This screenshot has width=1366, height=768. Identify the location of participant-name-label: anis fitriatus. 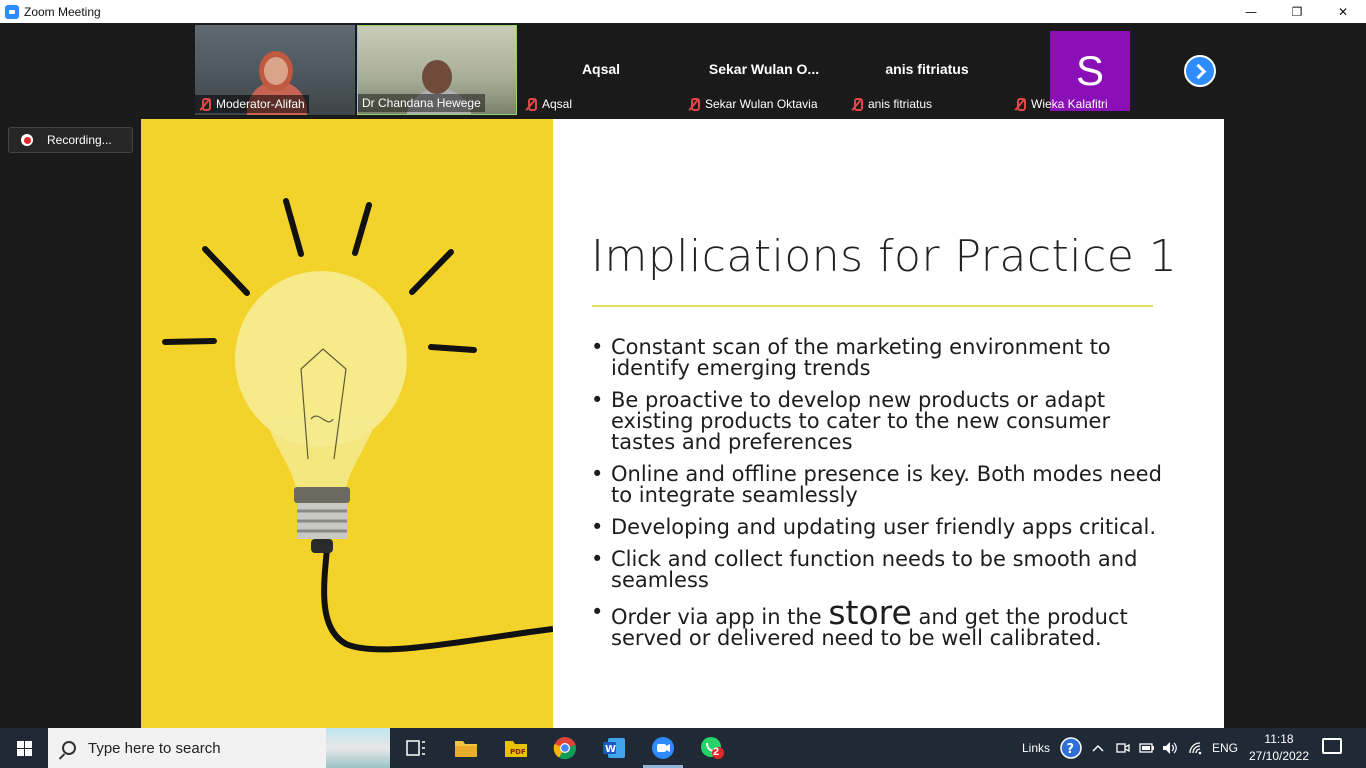
(891, 104).